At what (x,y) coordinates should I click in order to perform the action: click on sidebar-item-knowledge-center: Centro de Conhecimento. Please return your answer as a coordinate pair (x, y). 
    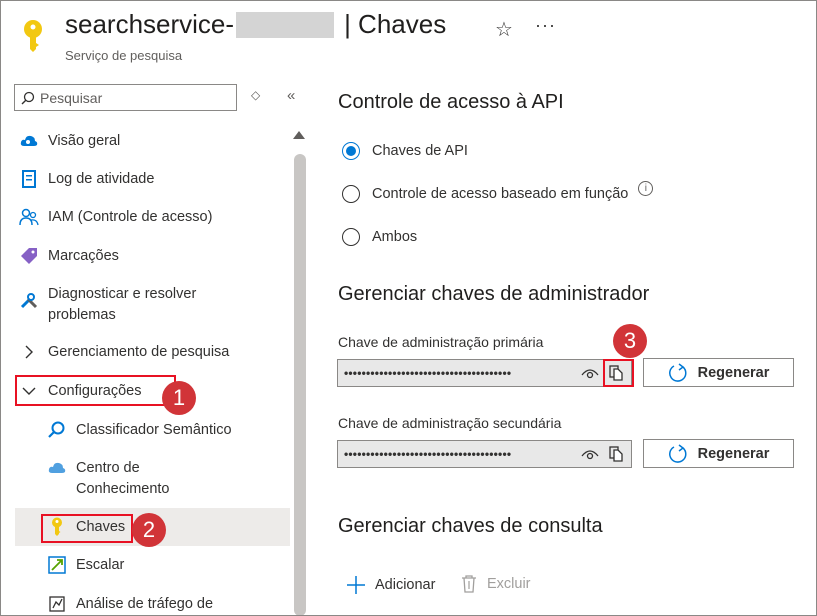
    Looking at the image, I should click on (108, 479).